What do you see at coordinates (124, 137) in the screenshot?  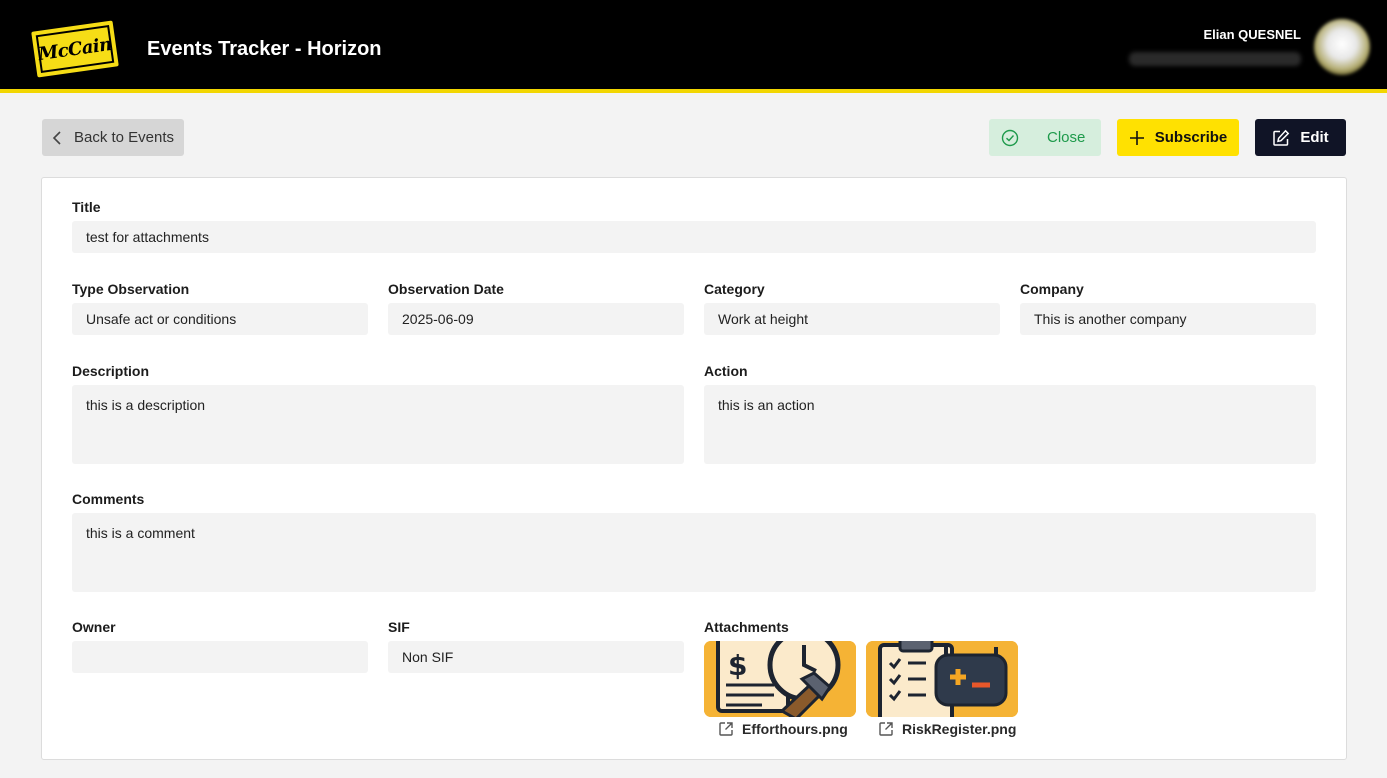 I see `back-button-label: Back to Events` at bounding box center [124, 137].